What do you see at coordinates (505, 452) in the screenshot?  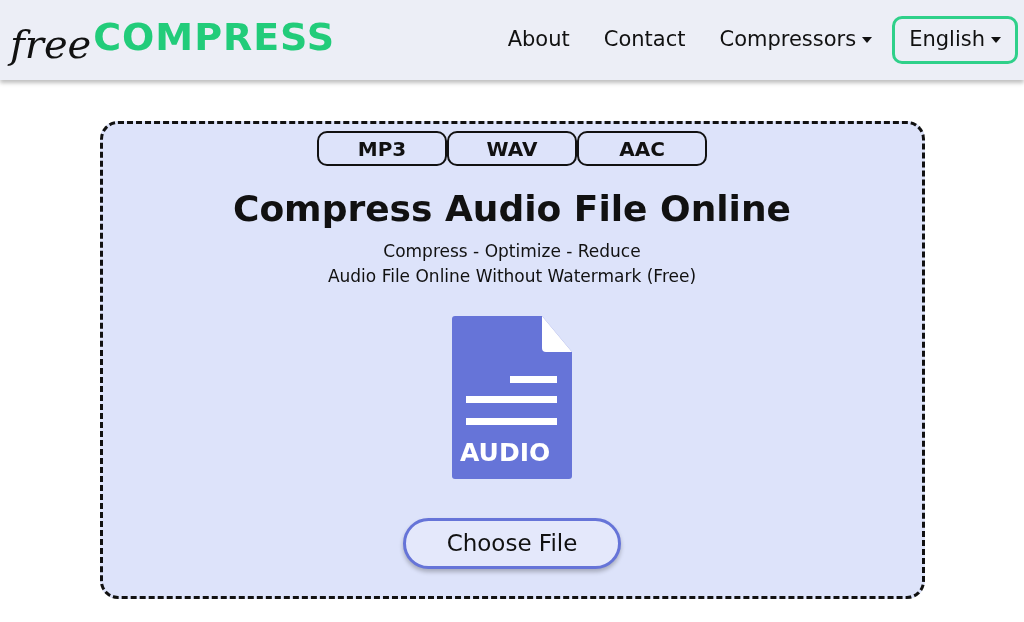 I see `file-type-label: AUDIO` at bounding box center [505, 452].